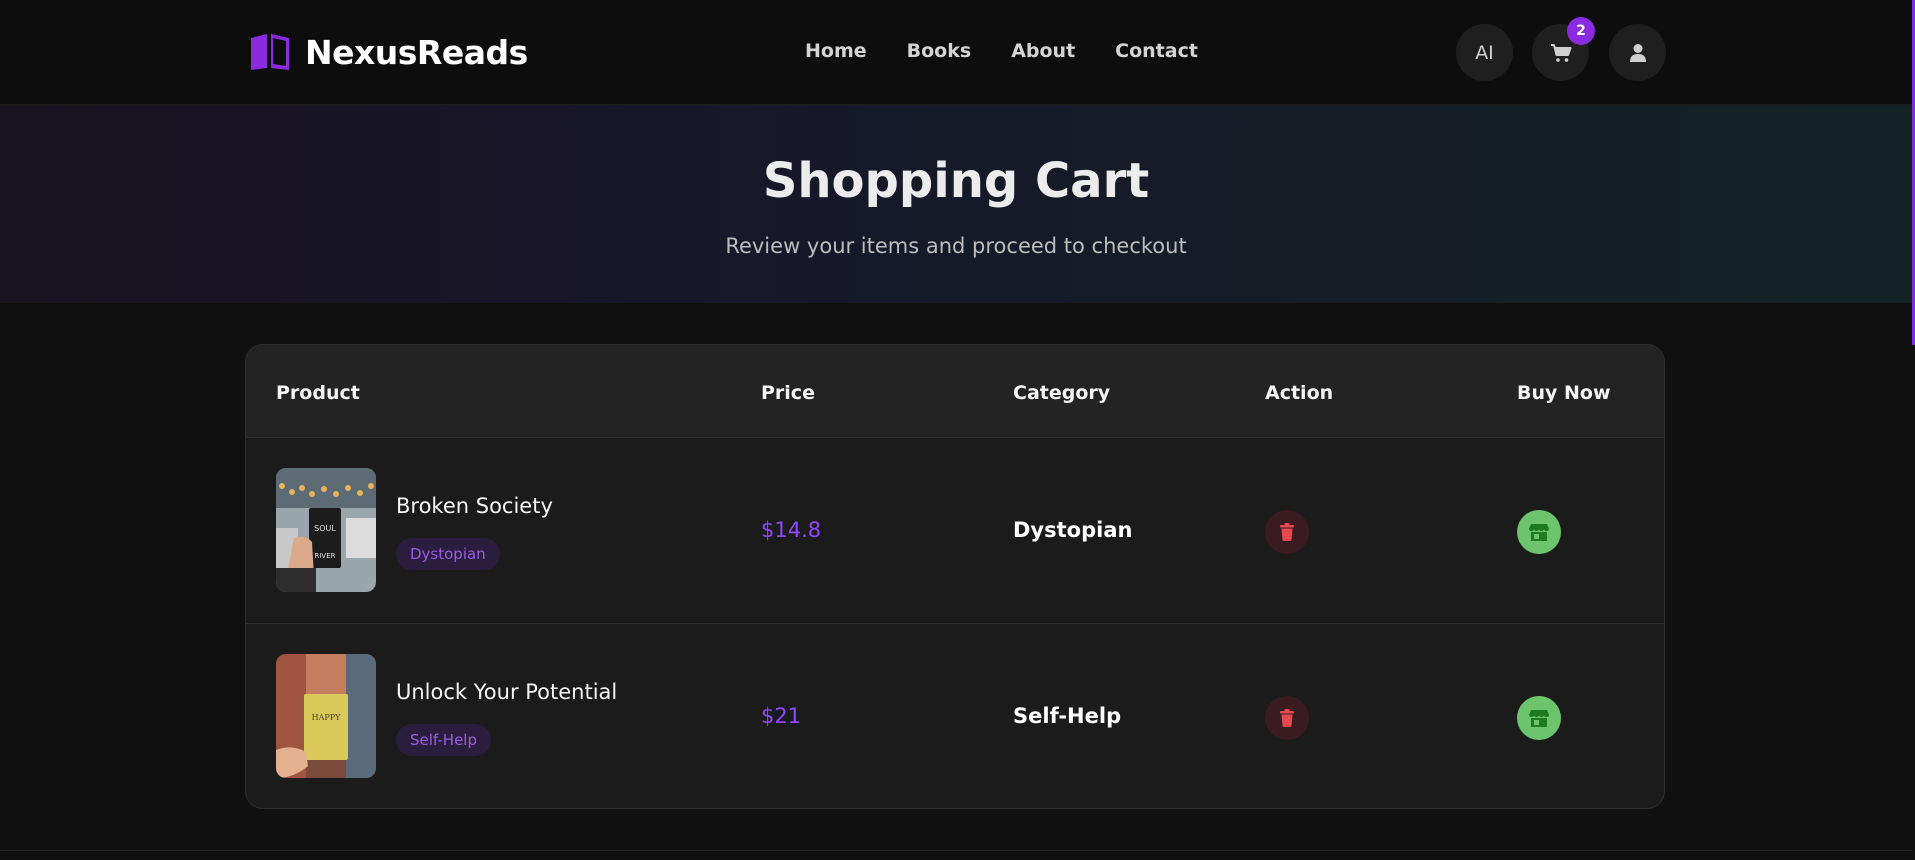  I want to click on header-price: Price, so click(788, 393).